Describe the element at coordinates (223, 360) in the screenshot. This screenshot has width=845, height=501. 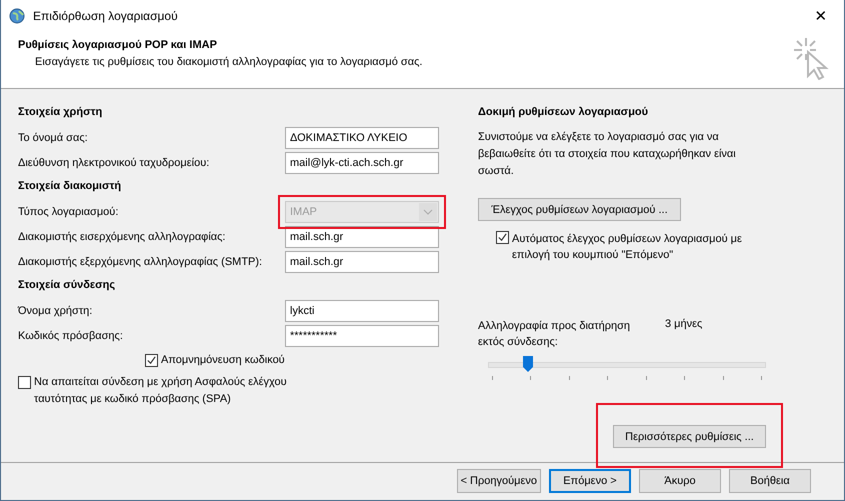
I see `checkbox-label: Απομνημόνευση κωδικού` at that location.